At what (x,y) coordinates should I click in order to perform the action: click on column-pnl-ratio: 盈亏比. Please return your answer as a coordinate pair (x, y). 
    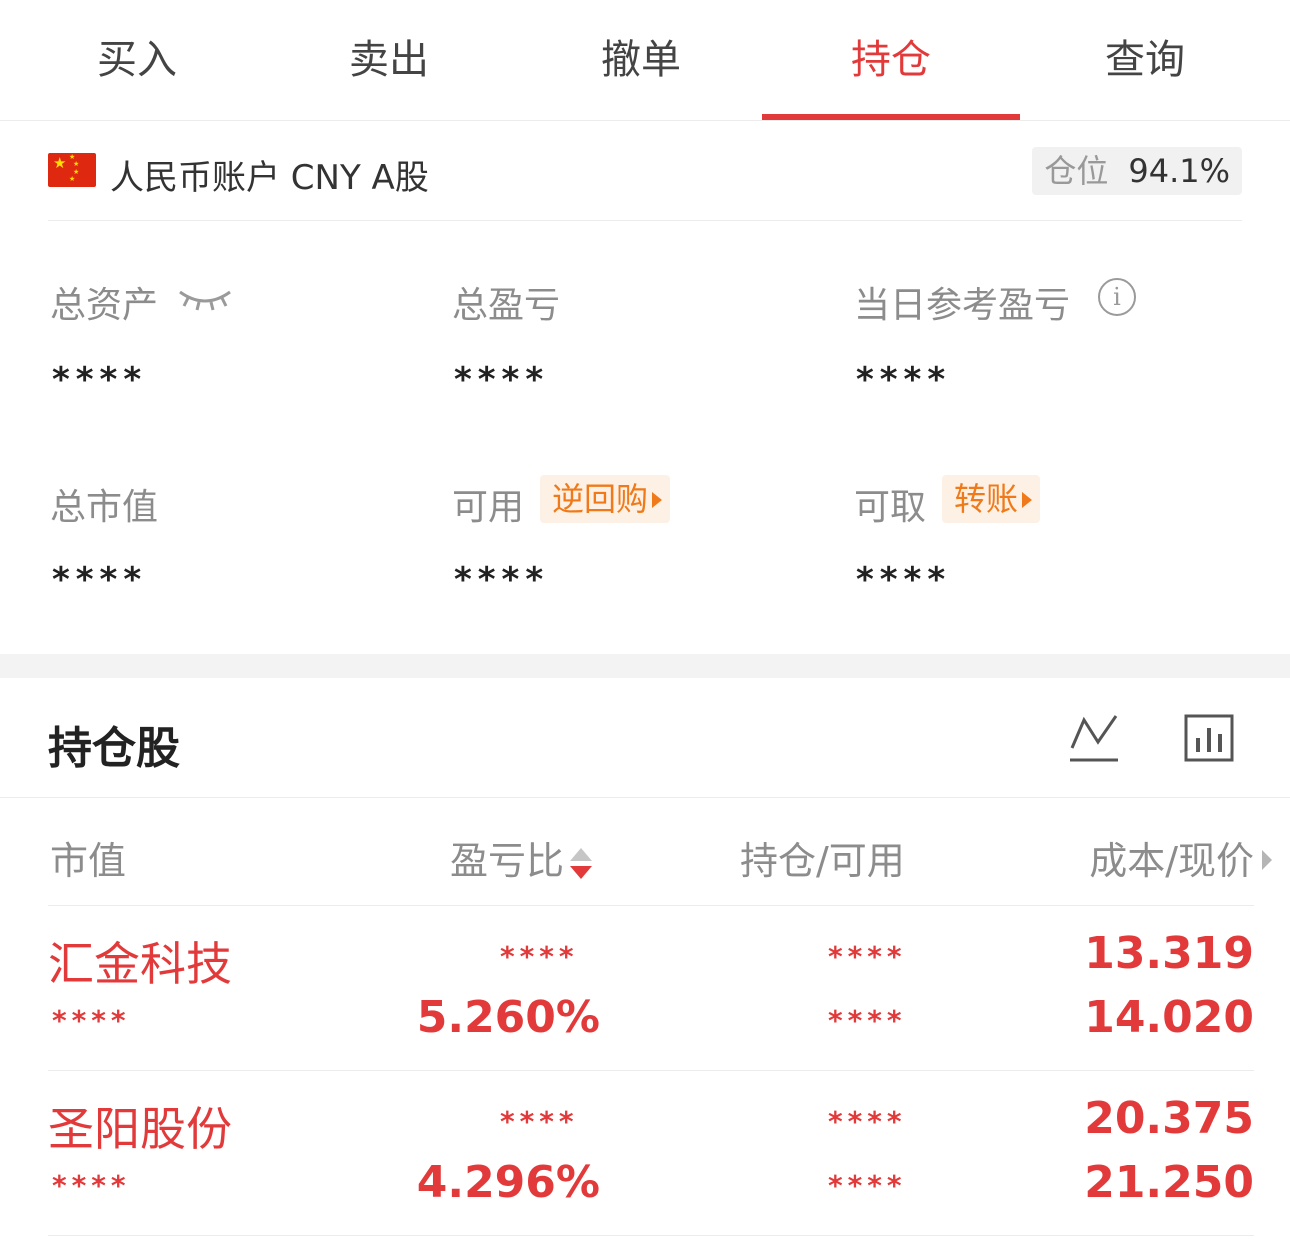
    Looking at the image, I should click on (521, 857).